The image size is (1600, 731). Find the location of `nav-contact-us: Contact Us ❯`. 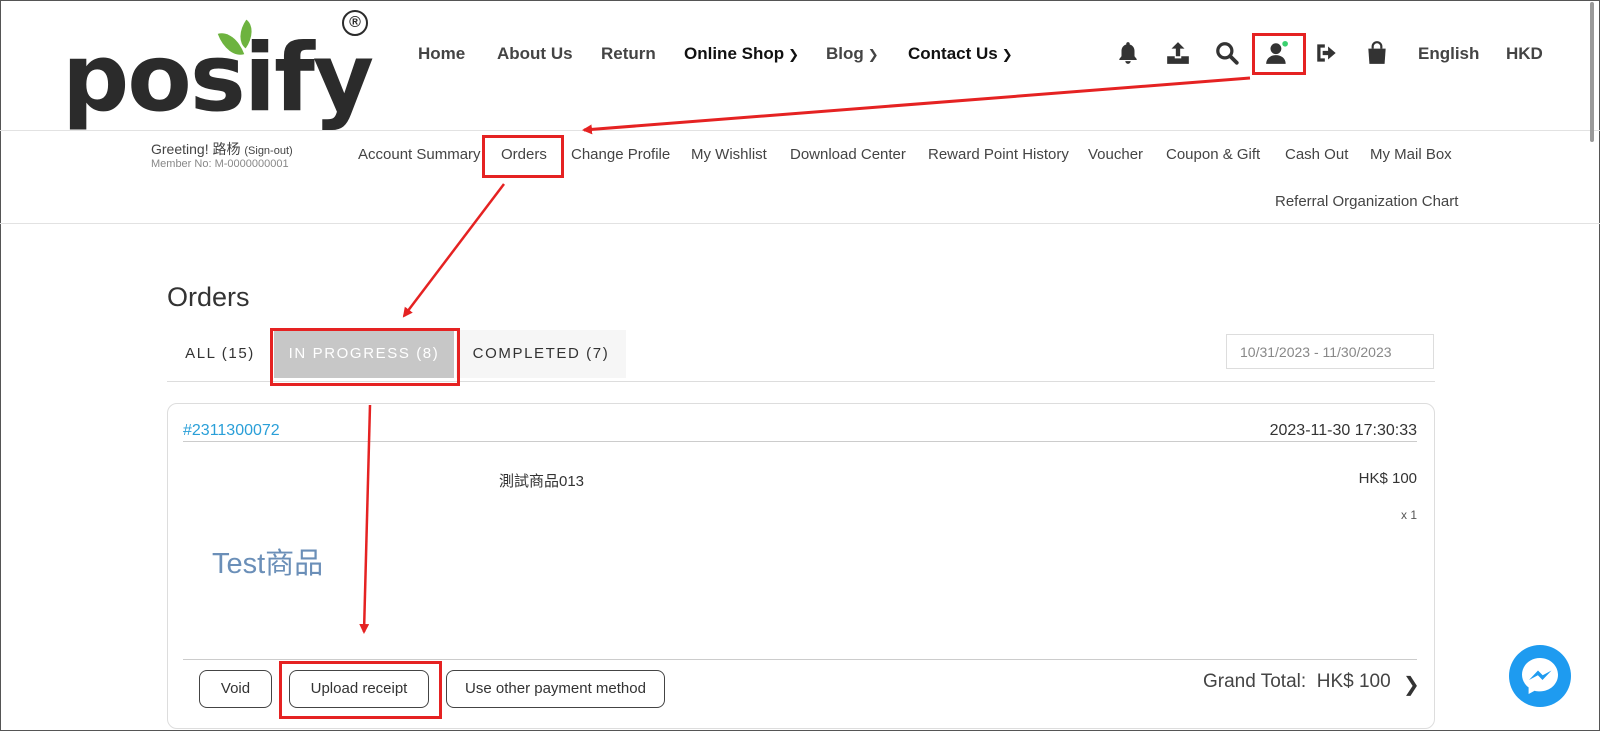

nav-contact-us: Contact Us ❯ is located at coordinates (960, 56).